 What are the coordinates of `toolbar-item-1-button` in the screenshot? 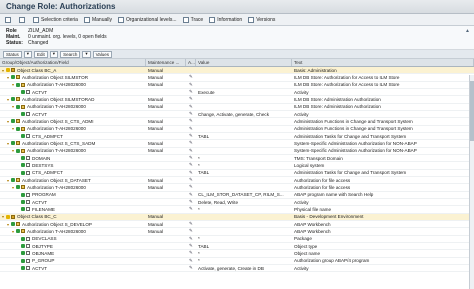 It's located at (23, 20).